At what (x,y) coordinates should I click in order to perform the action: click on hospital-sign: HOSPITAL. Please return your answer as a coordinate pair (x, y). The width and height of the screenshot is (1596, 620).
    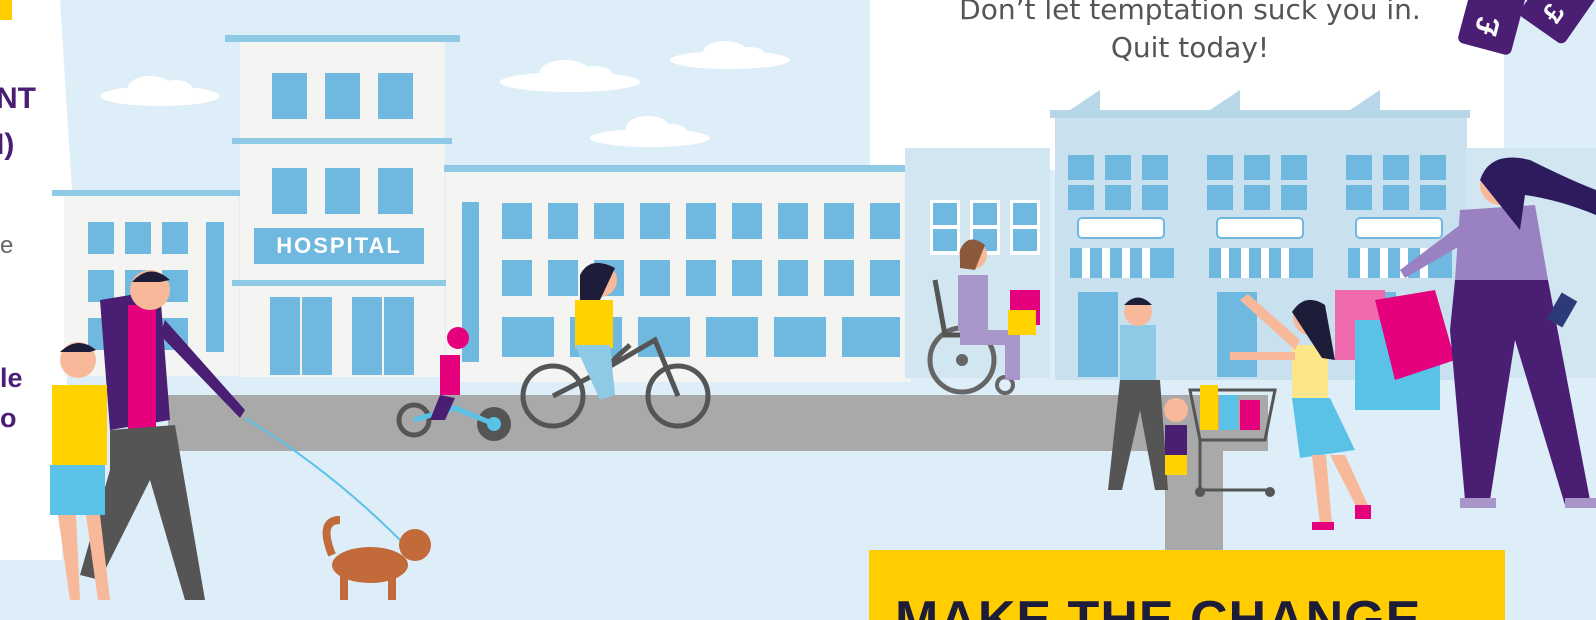
    Looking at the image, I should click on (339, 246).